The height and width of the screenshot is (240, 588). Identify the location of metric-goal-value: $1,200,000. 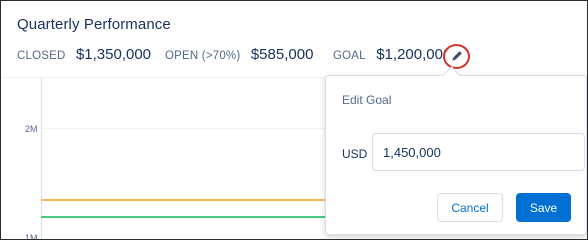
(414, 54).